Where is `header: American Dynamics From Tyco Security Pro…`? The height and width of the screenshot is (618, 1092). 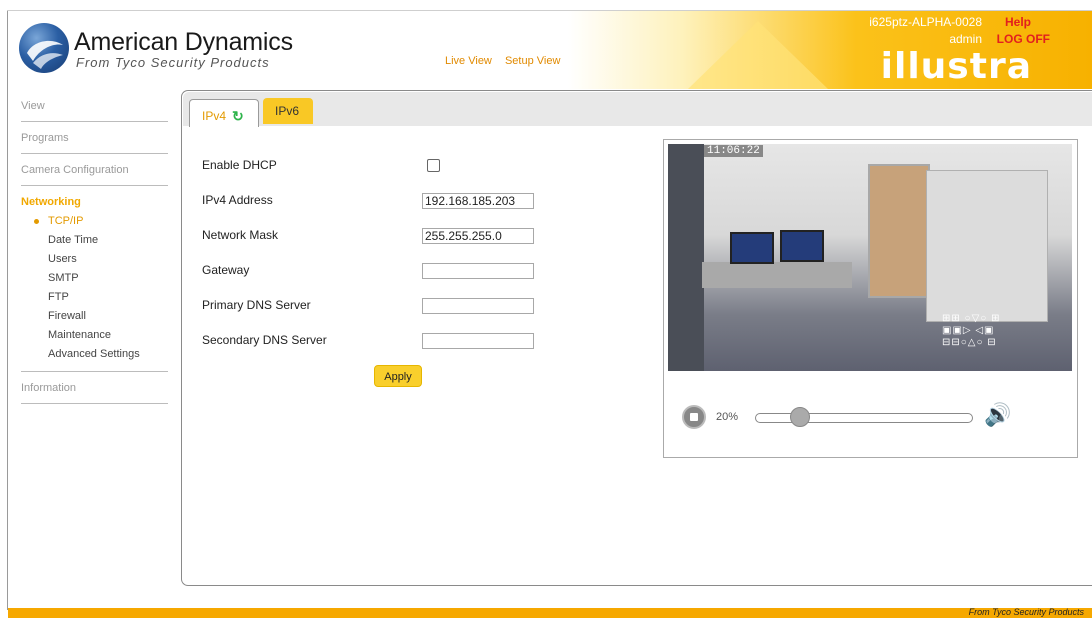
header: American Dynamics From Tyco Security Pro… is located at coordinates (550, 50).